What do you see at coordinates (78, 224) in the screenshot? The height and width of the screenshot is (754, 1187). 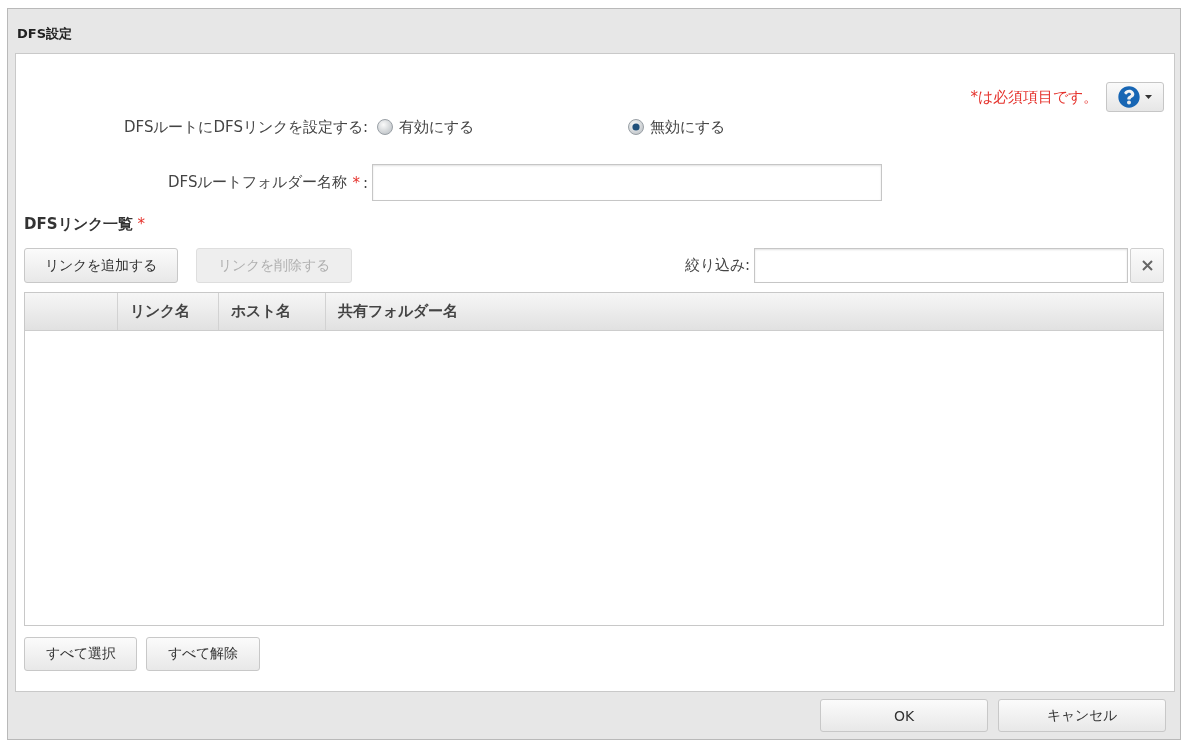 I see `section-title: DFSリンク一覧` at bounding box center [78, 224].